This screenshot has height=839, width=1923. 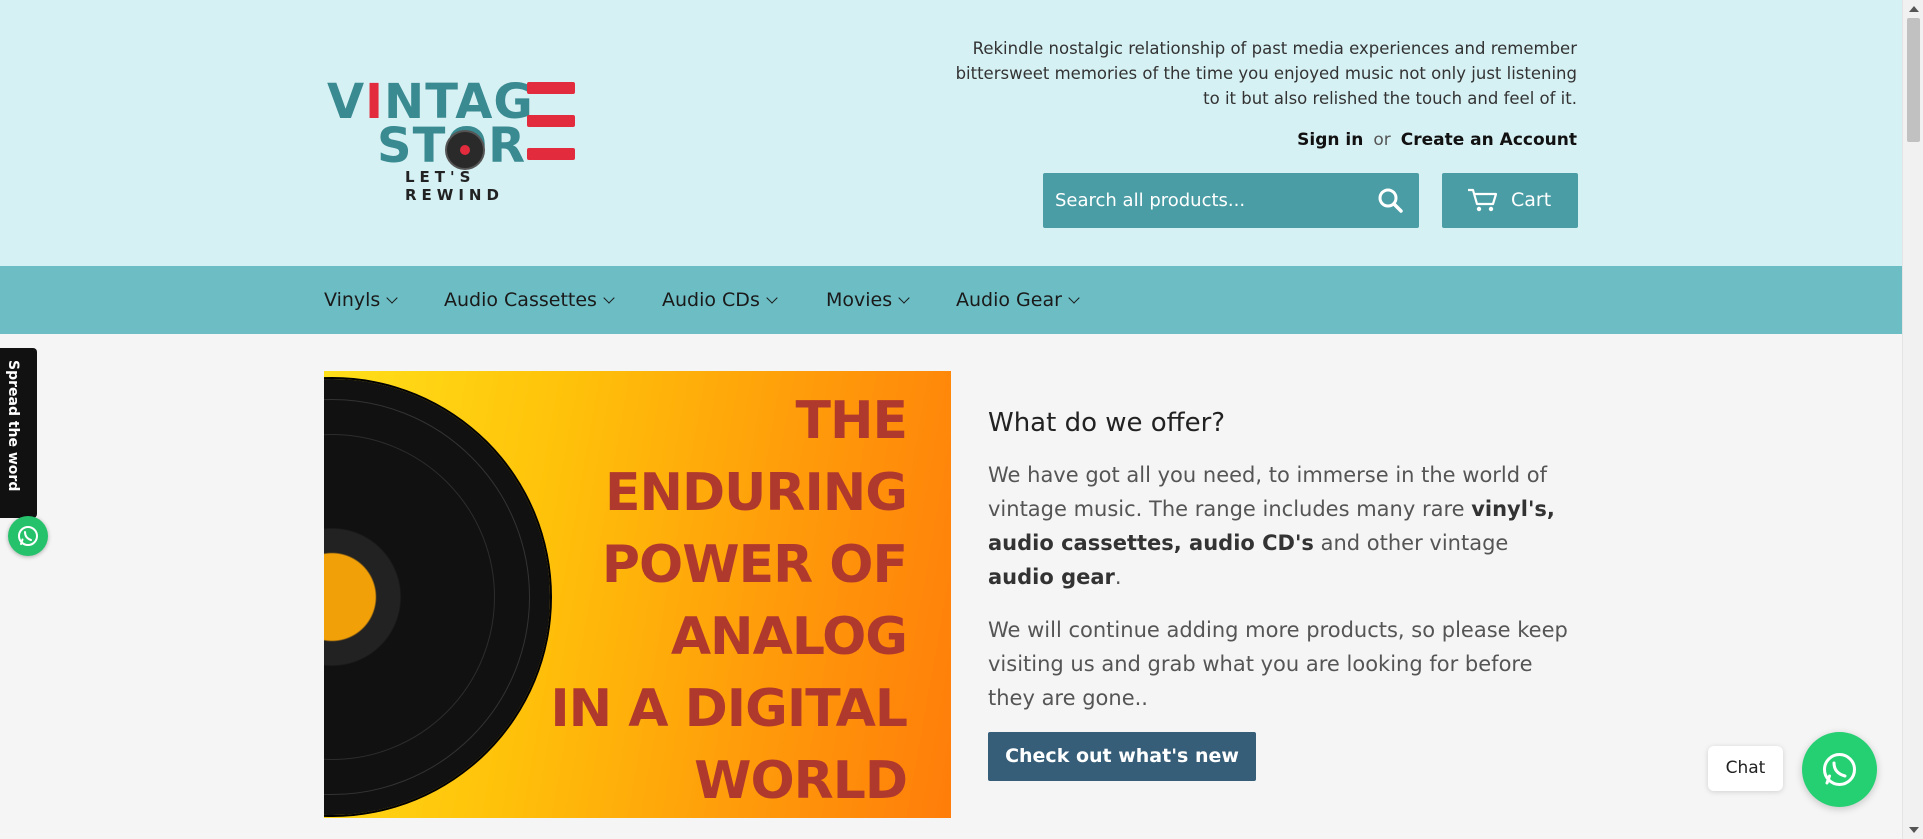 What do you see at coordinates (1107, 423) in the screenshot?
I see `offer-heading: What do we offer?` at bounding box center [1107, 423].